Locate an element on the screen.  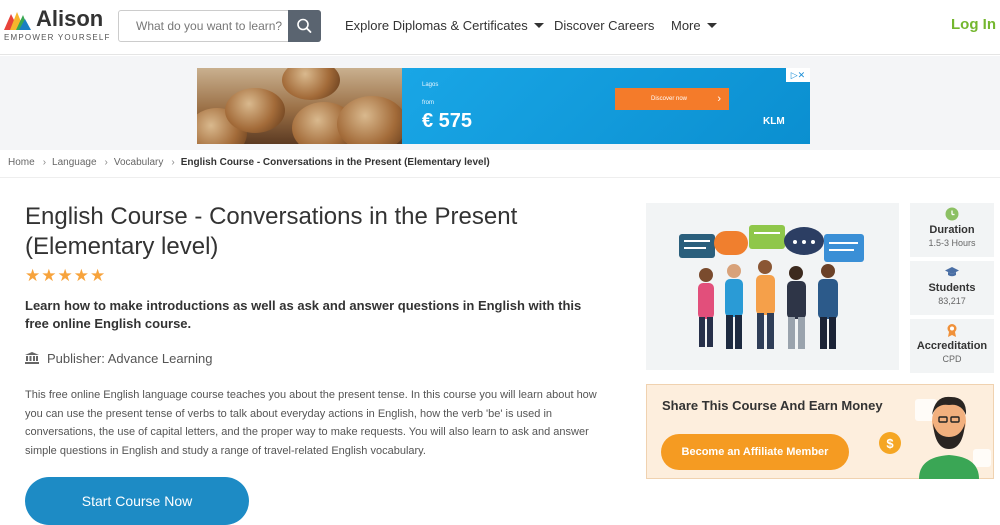
logo-name: Alison is located at coordinates (70, 18).